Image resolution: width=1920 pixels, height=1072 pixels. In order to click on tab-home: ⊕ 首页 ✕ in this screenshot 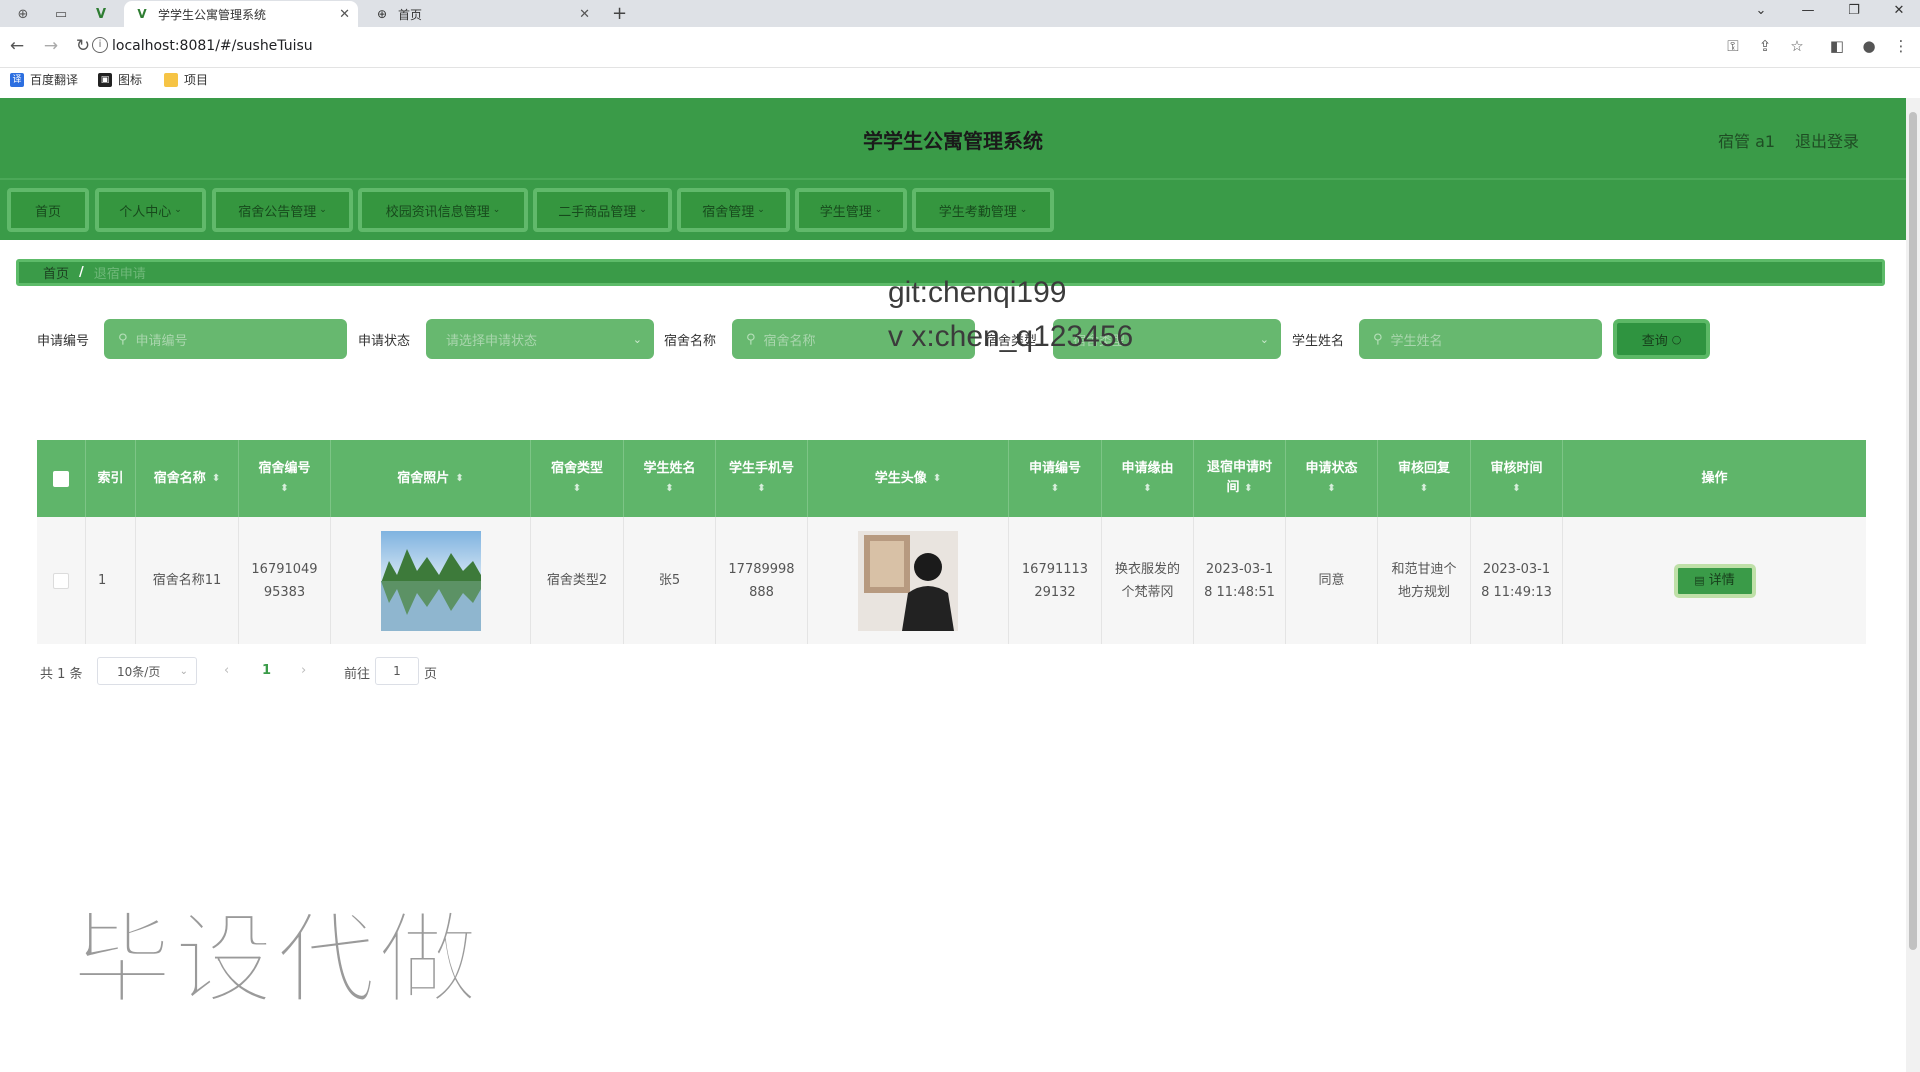, I will do `click(481, 14)`.